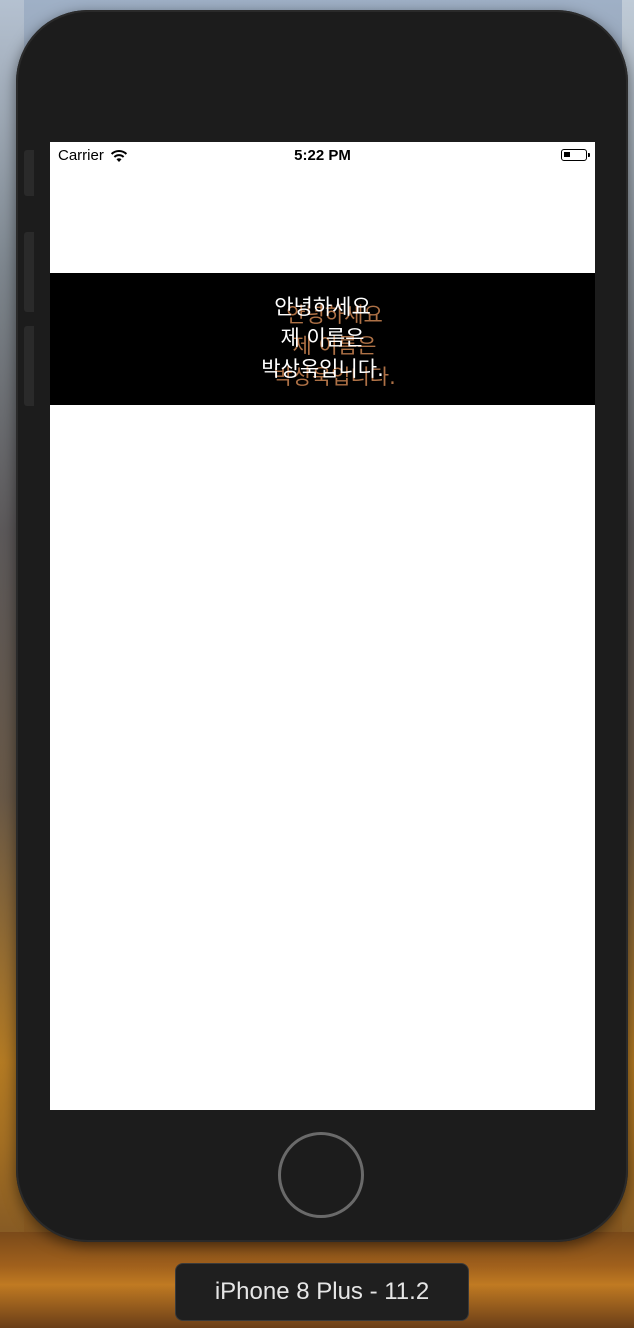  Describe the element at coordinates (589, 155) in the screenshot. I see `battery-tip` at that location.